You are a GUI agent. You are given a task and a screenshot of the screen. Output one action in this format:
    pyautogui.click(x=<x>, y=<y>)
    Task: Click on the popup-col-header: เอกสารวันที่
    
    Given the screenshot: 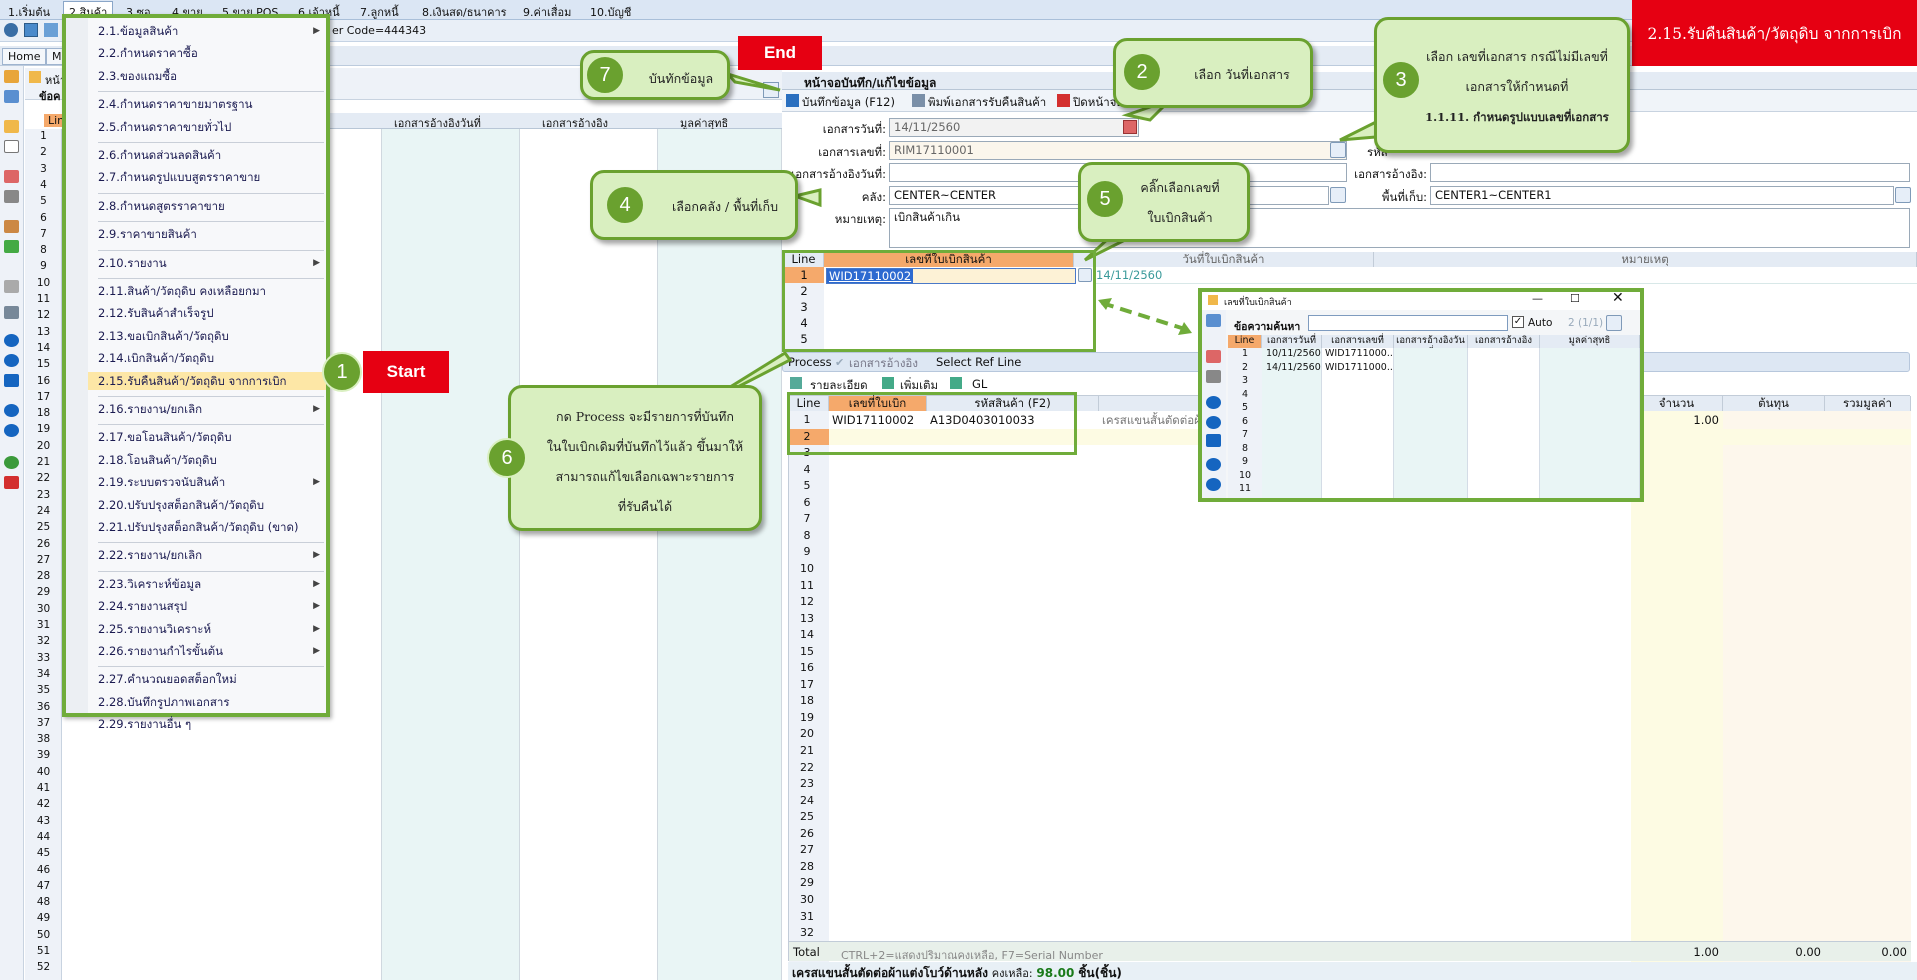 What is the action you would take?
    pyautogui.click(x=1292, y=341)
    